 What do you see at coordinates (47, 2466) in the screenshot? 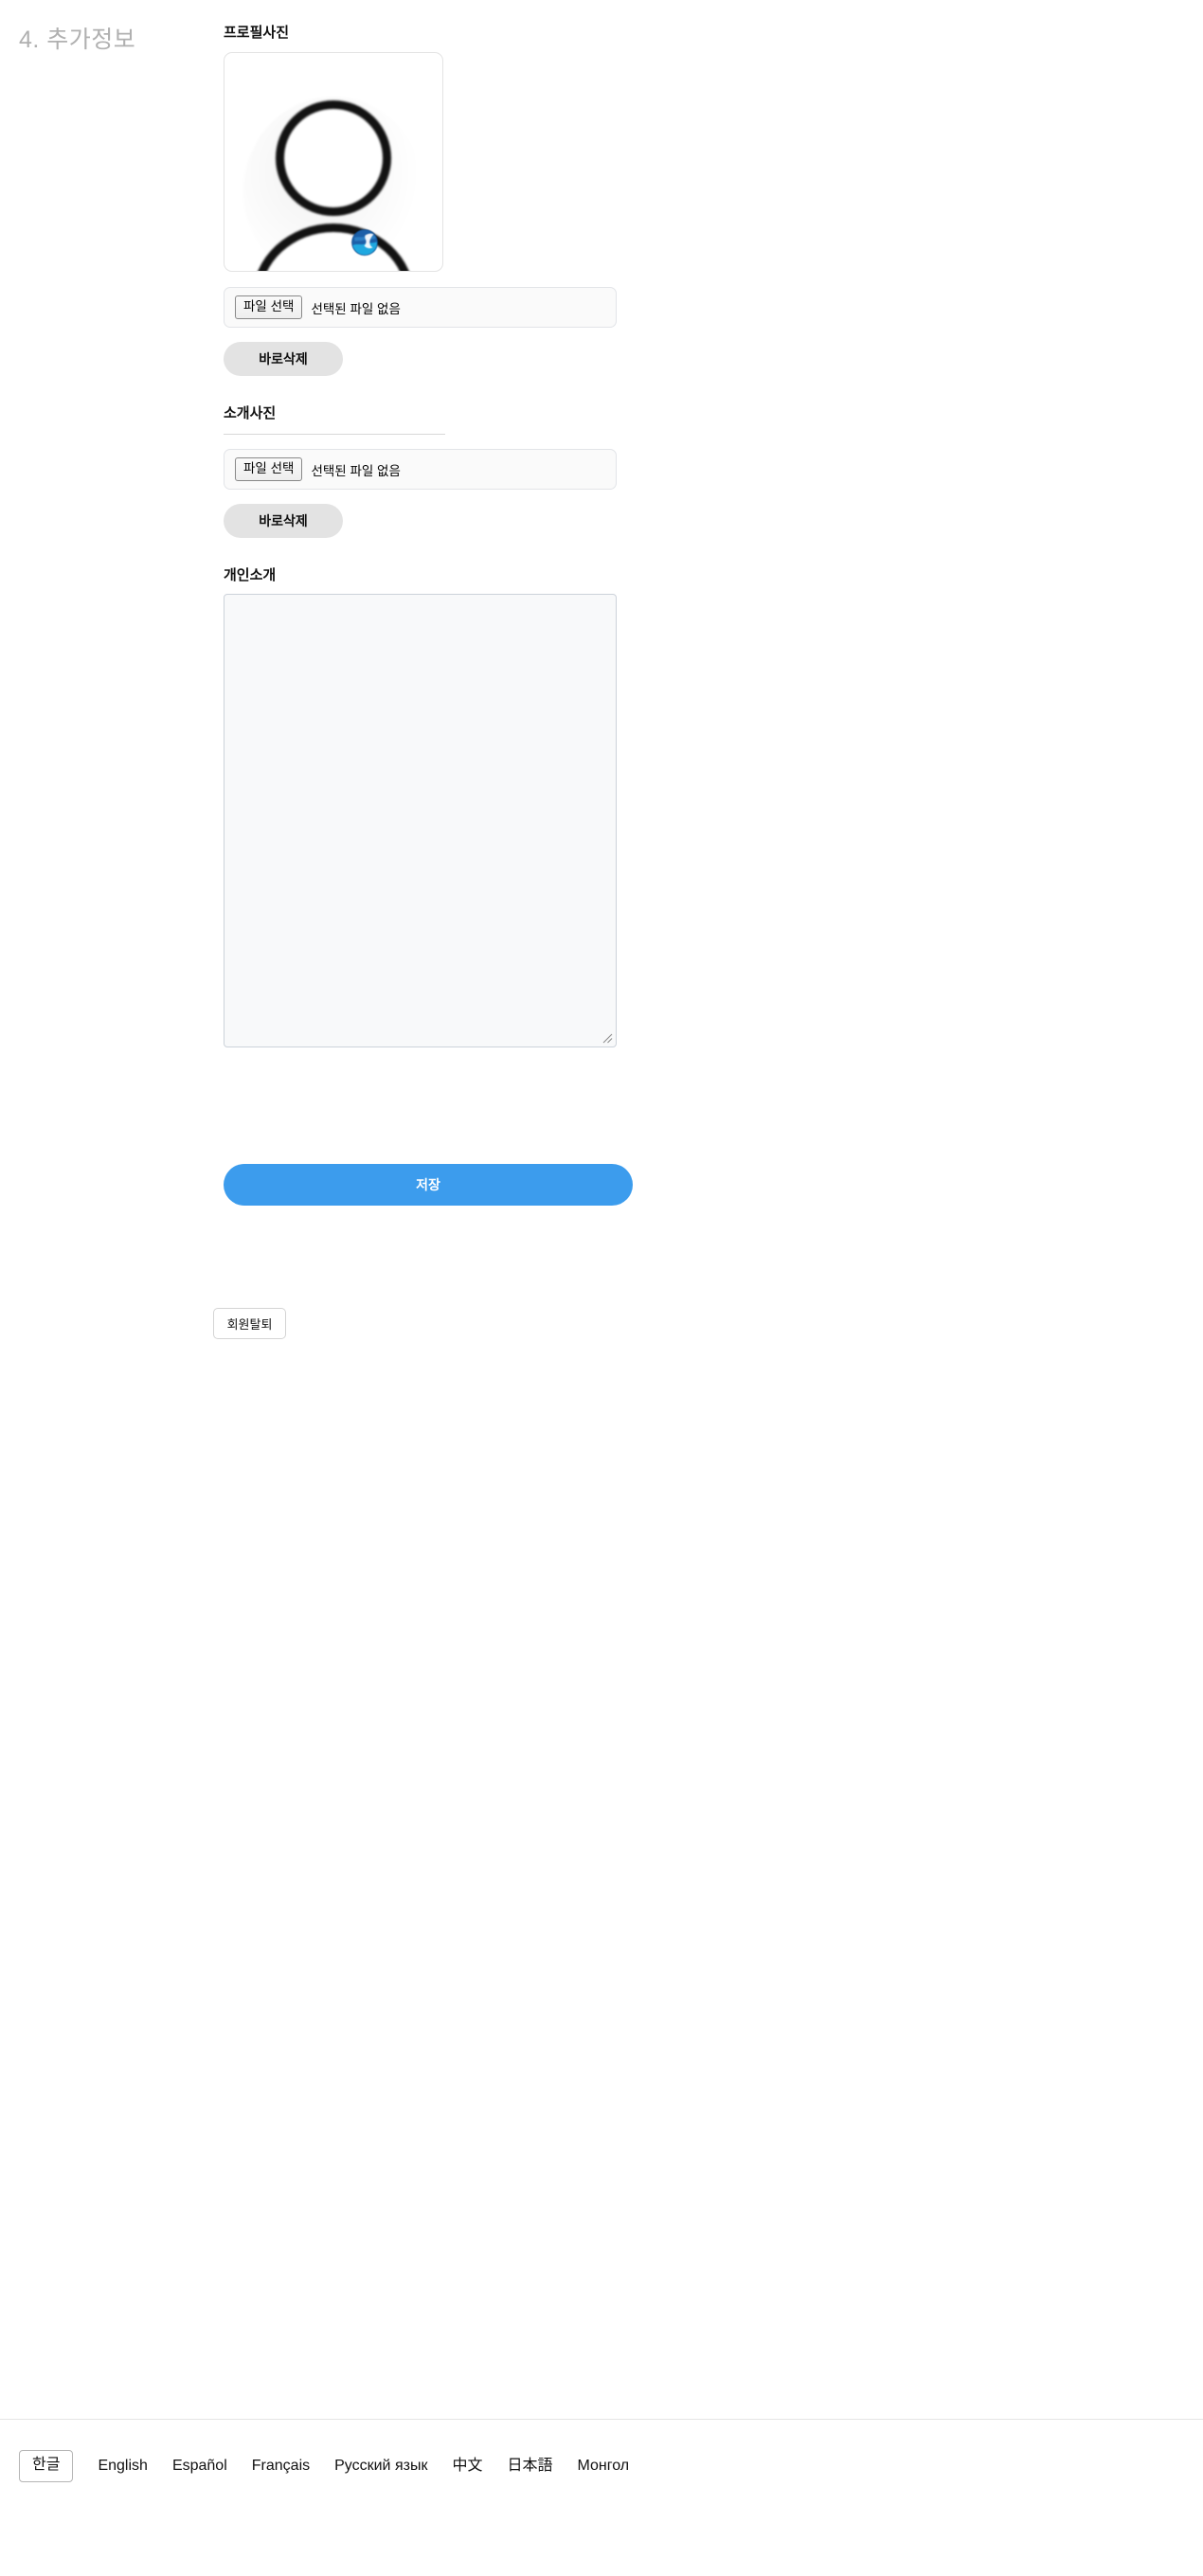
I see `language-option-0: 한글` at bounding box center [47, 2466].